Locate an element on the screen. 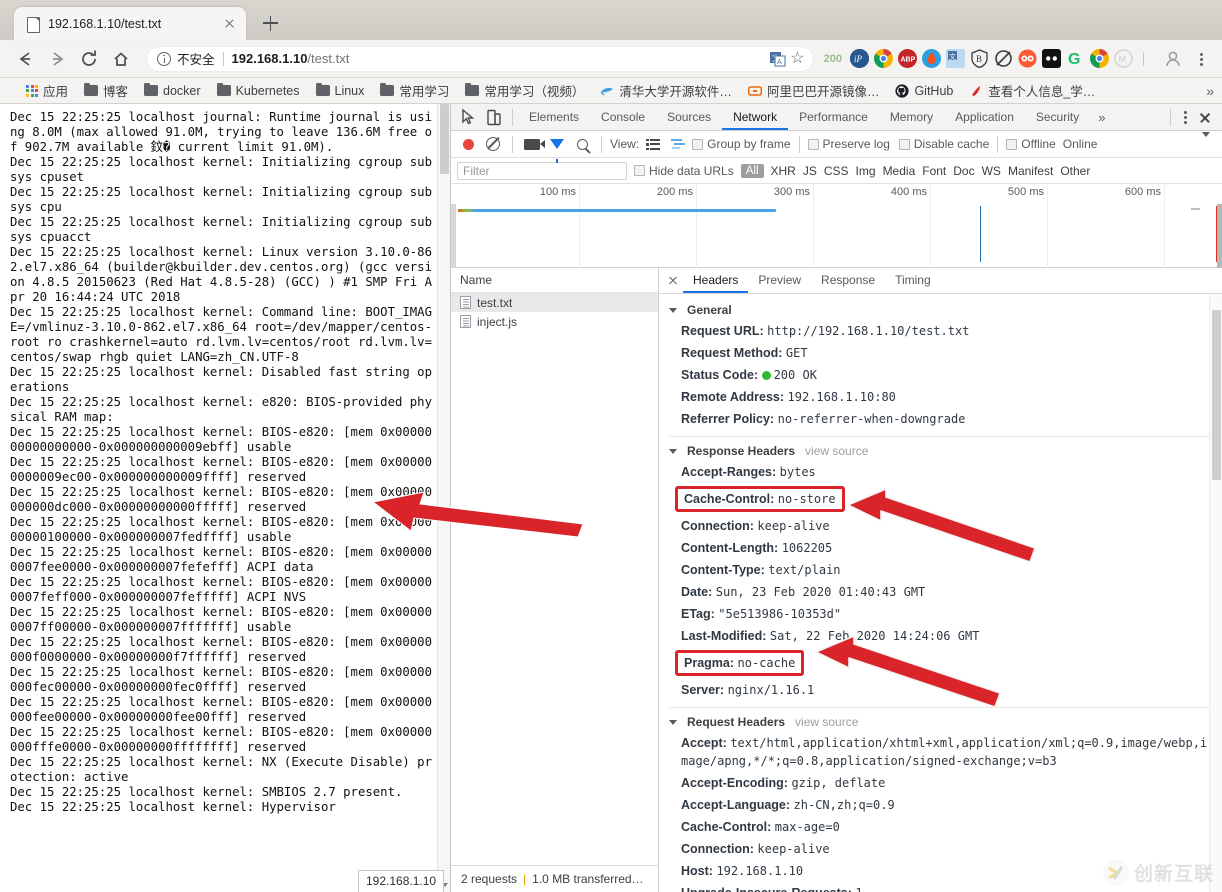 This screenshot has width=1222, height=892. offline-checkbox: Offline is located at coordinates (1031, 144).